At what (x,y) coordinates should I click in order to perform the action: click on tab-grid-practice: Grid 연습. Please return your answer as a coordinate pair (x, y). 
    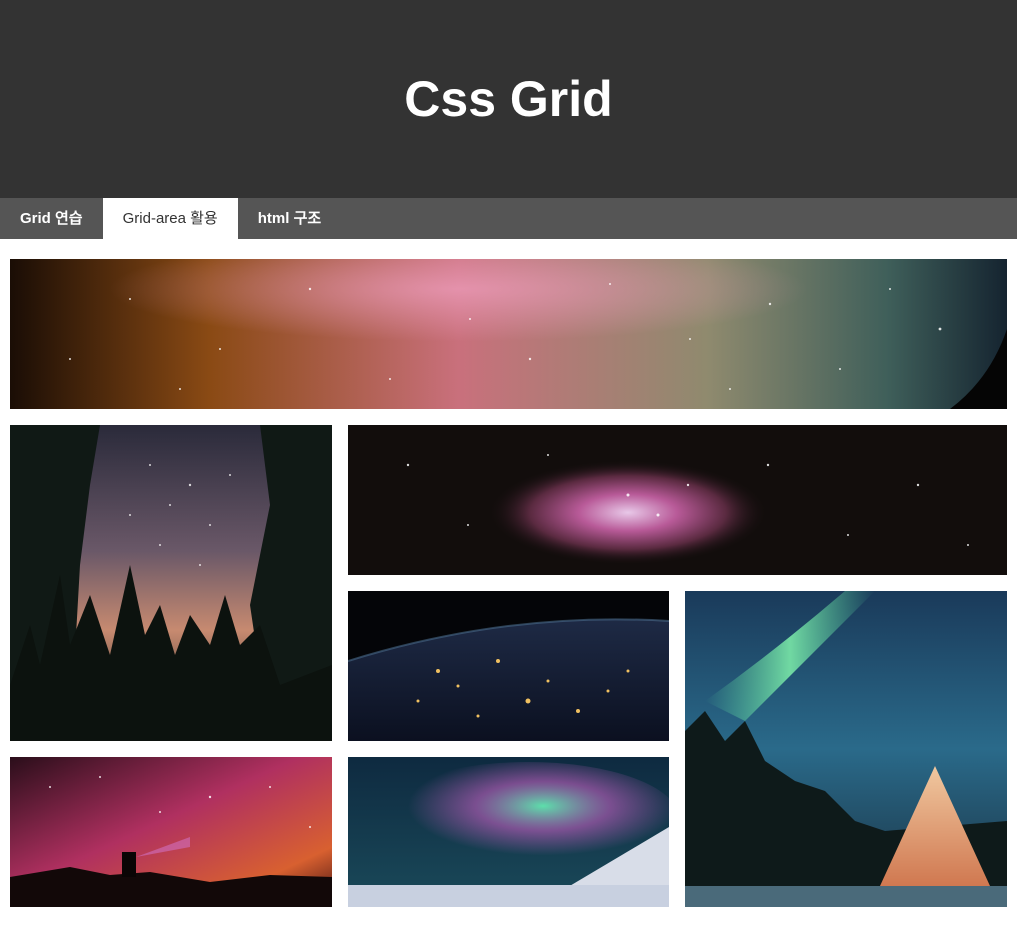
    Looking at the image, I should click on (51, 218).